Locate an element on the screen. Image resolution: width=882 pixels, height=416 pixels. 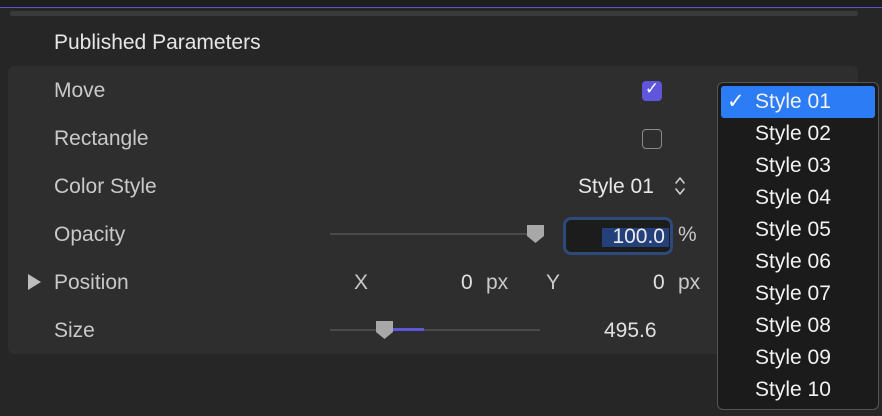
section-title: Published Parameters is located at coordinates (157, 42).